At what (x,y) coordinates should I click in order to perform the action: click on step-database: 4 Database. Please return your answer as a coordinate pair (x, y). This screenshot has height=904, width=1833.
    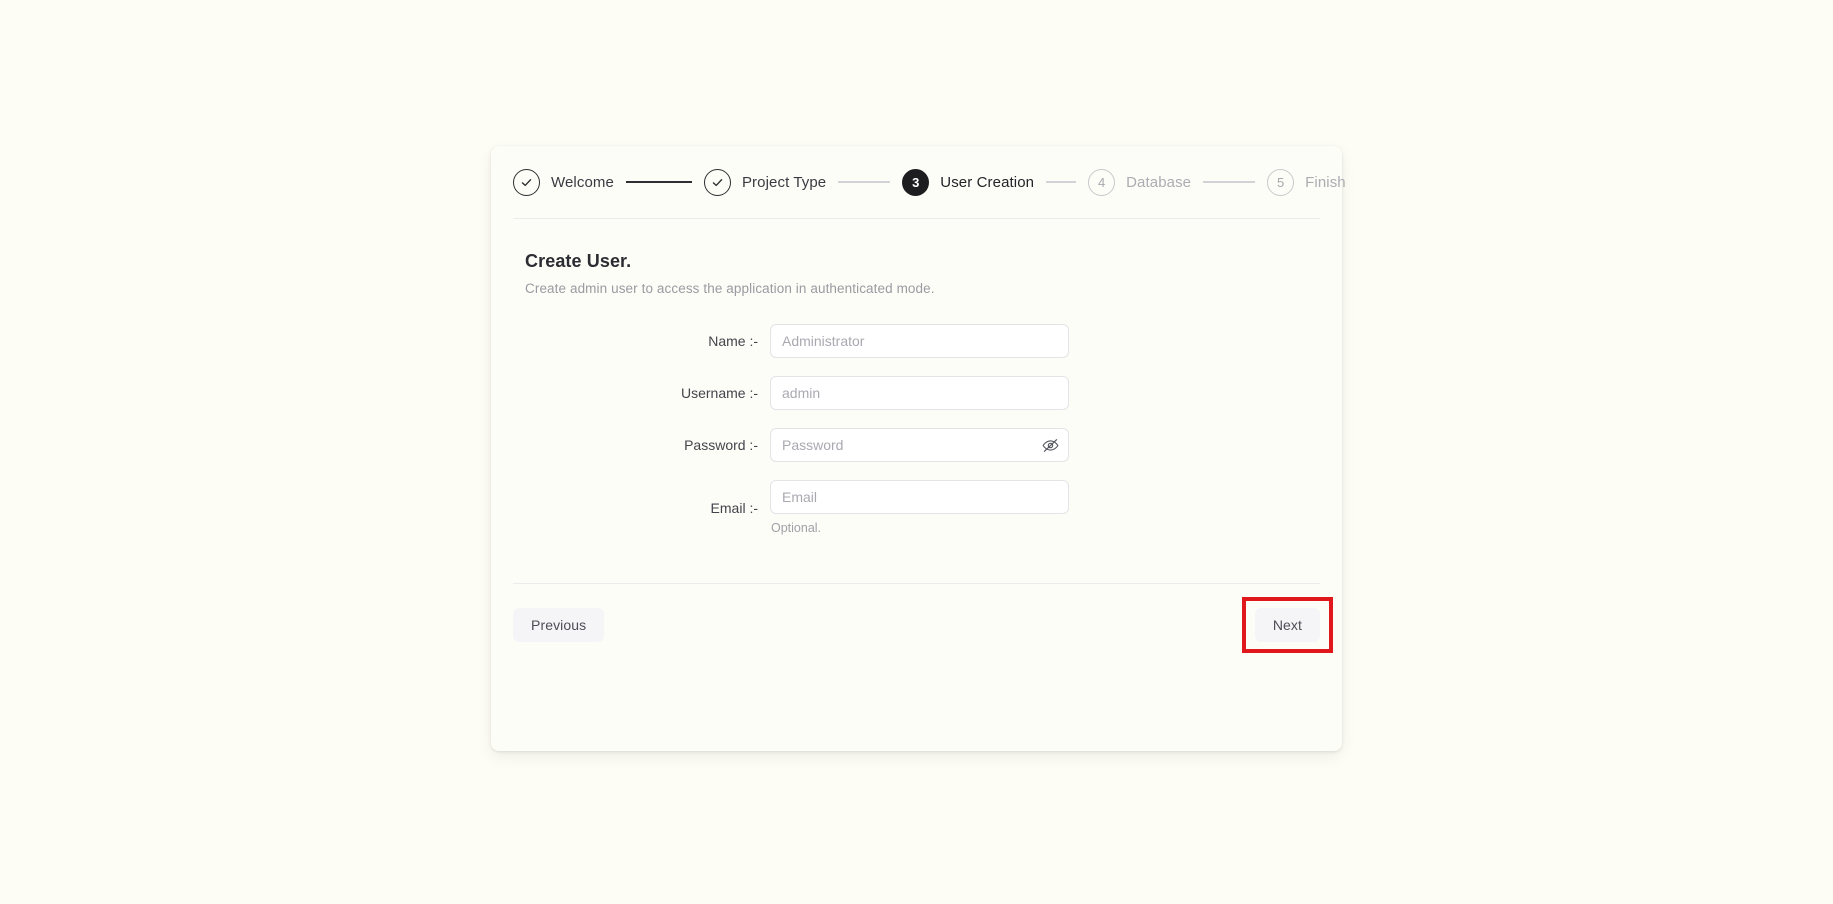
    Looking at the image, I should click on (1140, 182).